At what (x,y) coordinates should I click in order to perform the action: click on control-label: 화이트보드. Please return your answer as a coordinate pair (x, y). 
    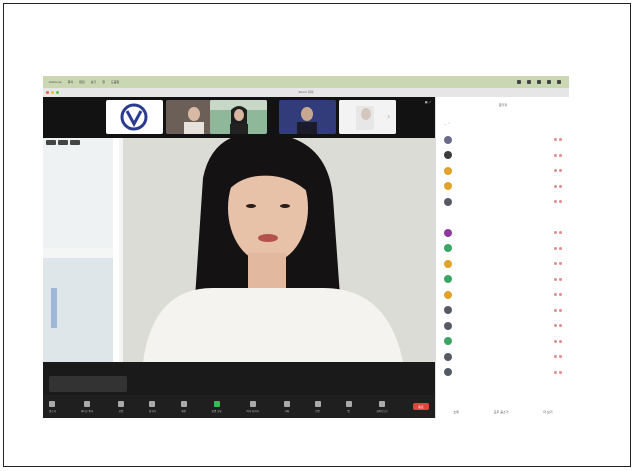
    Looking at the image, I should click on (382, 411).